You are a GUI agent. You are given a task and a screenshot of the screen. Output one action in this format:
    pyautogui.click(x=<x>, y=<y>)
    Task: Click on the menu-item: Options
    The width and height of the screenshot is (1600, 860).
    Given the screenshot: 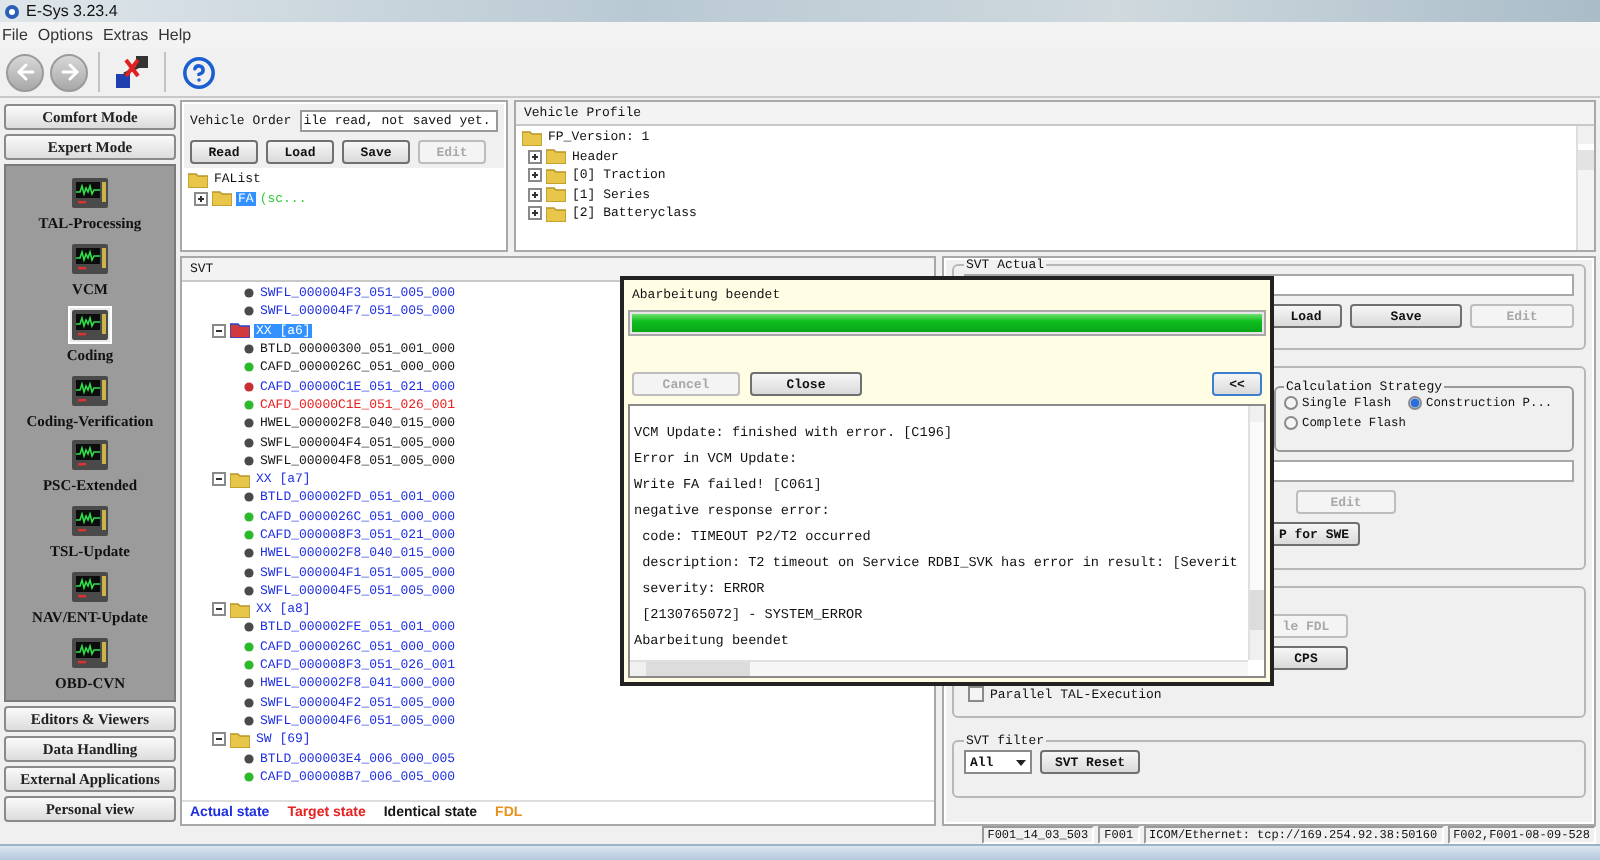 What is the action you would take?
    pyautogui.click(x=65, y=35)
    